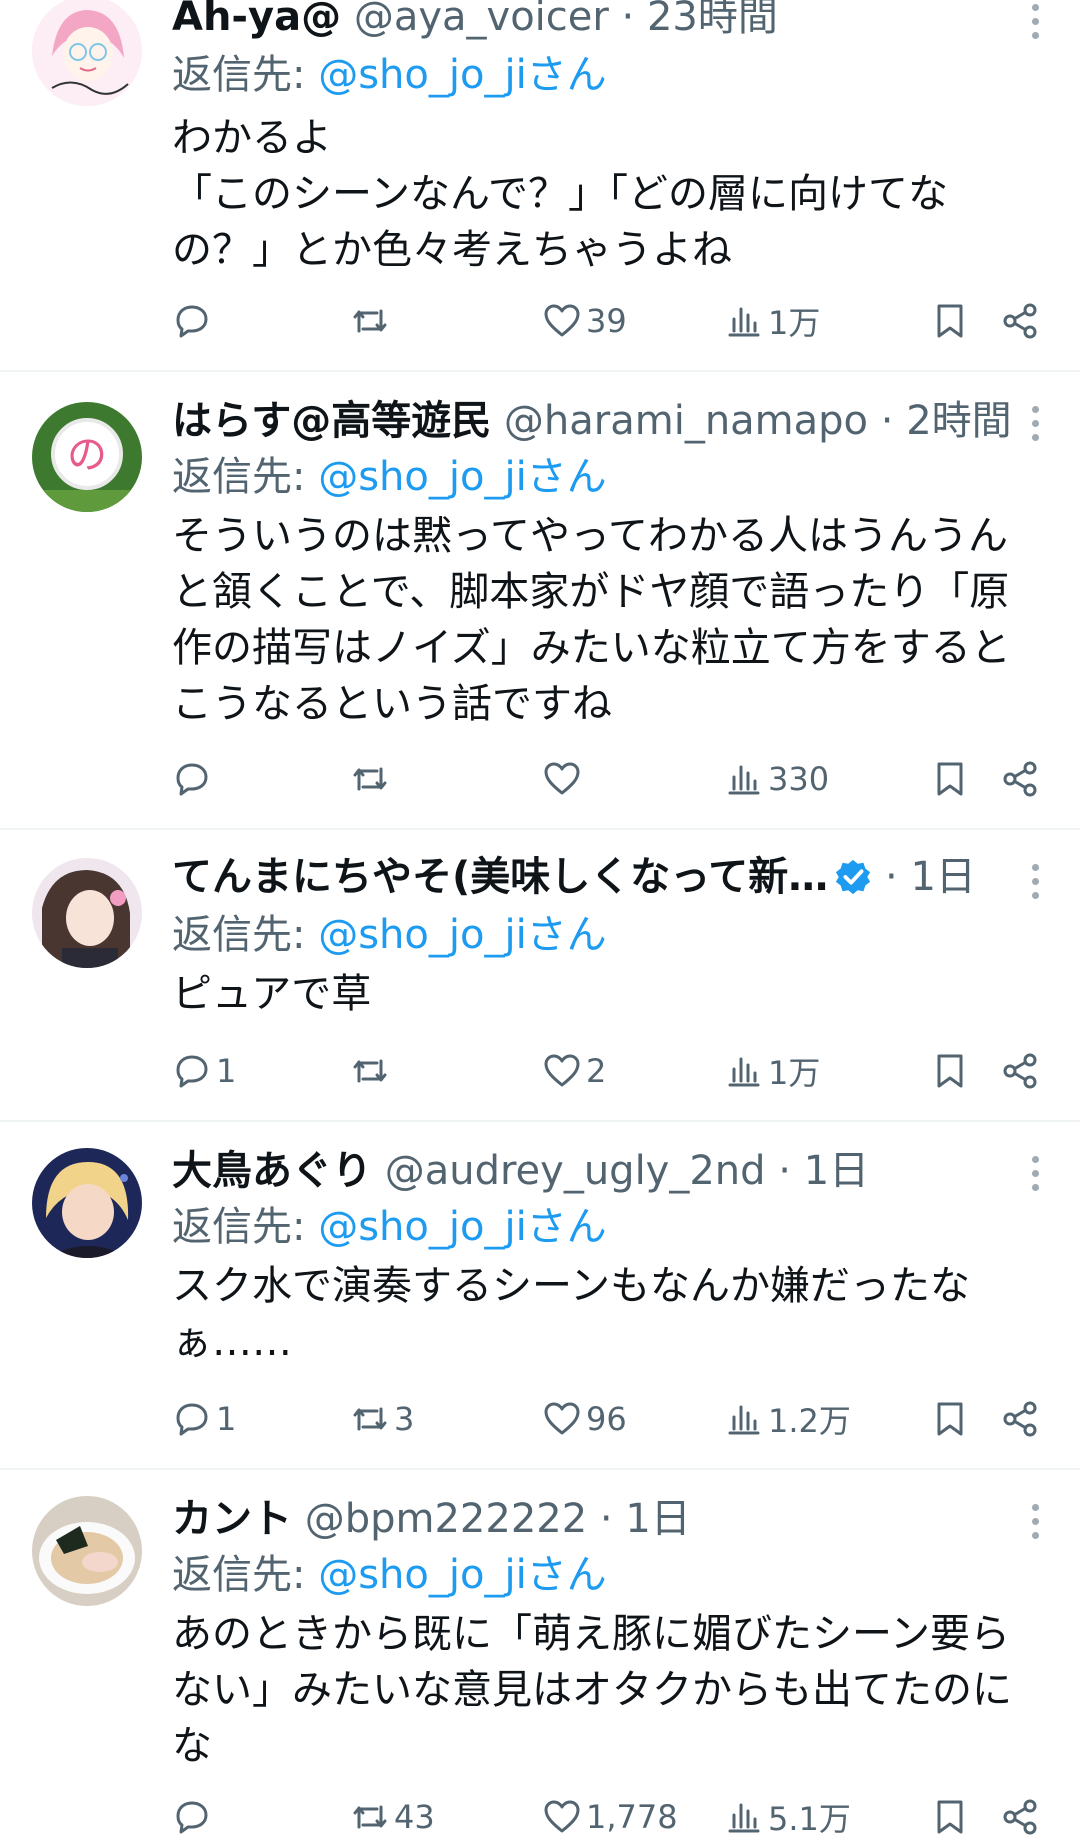  I want to click on views-count: 1万, so click(794, 323).